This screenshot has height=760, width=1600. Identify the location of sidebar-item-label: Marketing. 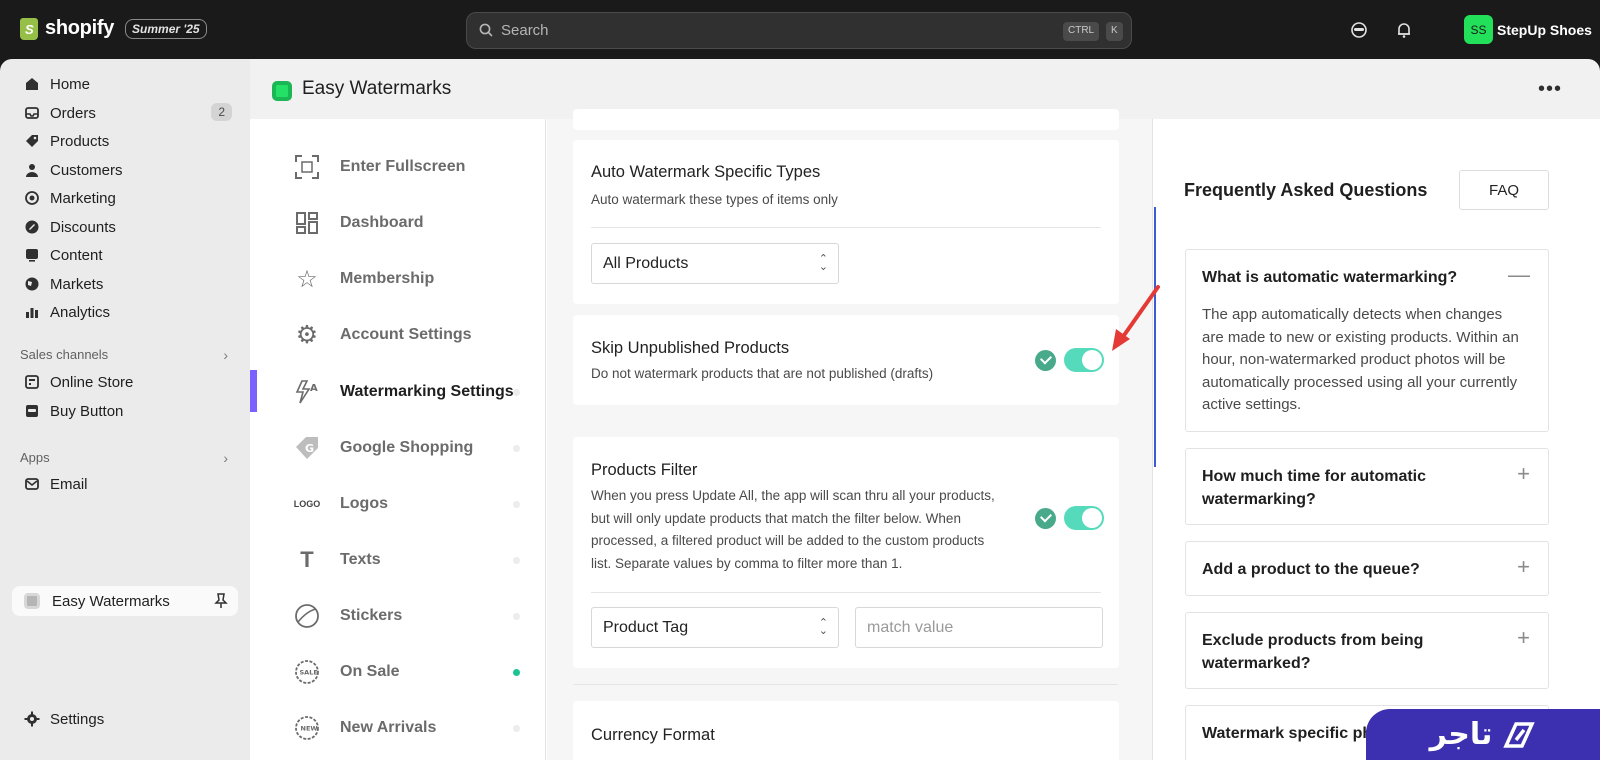
(83, 198).